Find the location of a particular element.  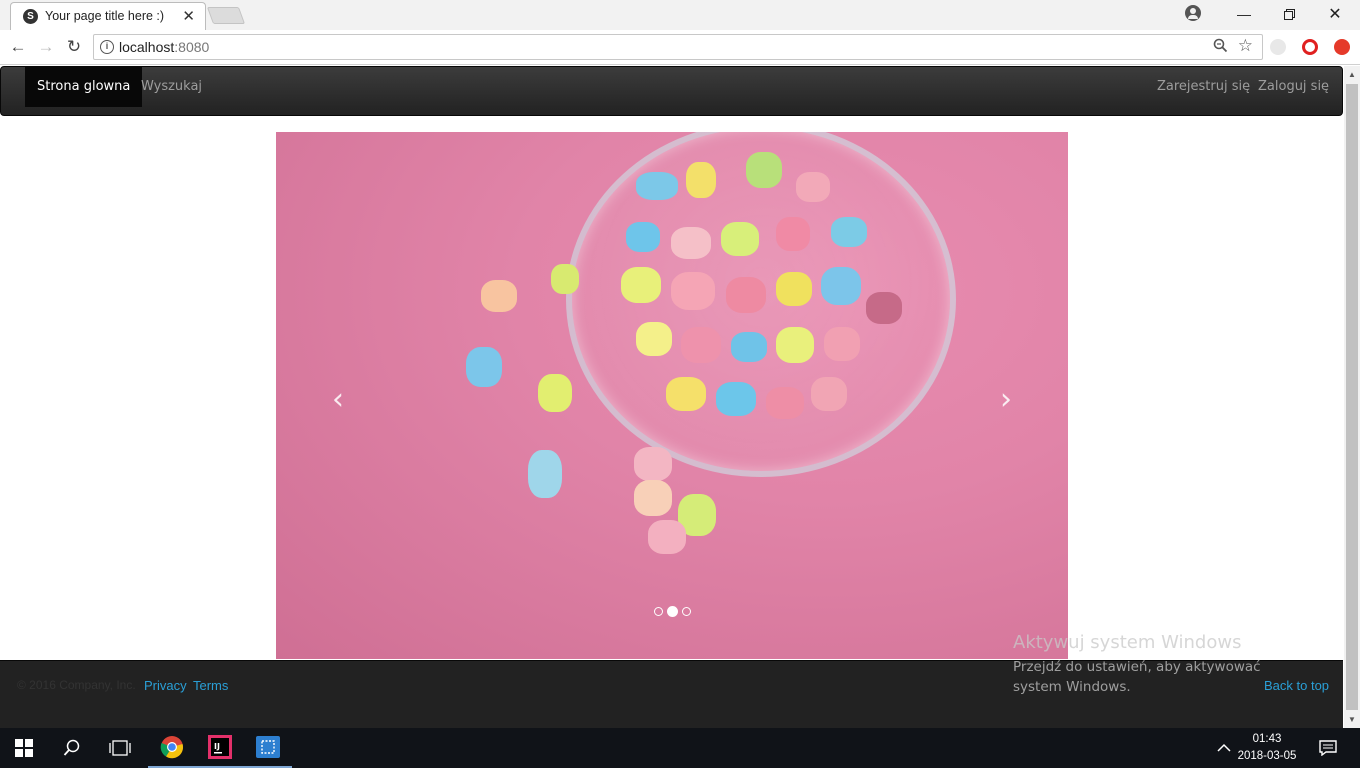

action-center-button is located at coordinates (1328, 748).